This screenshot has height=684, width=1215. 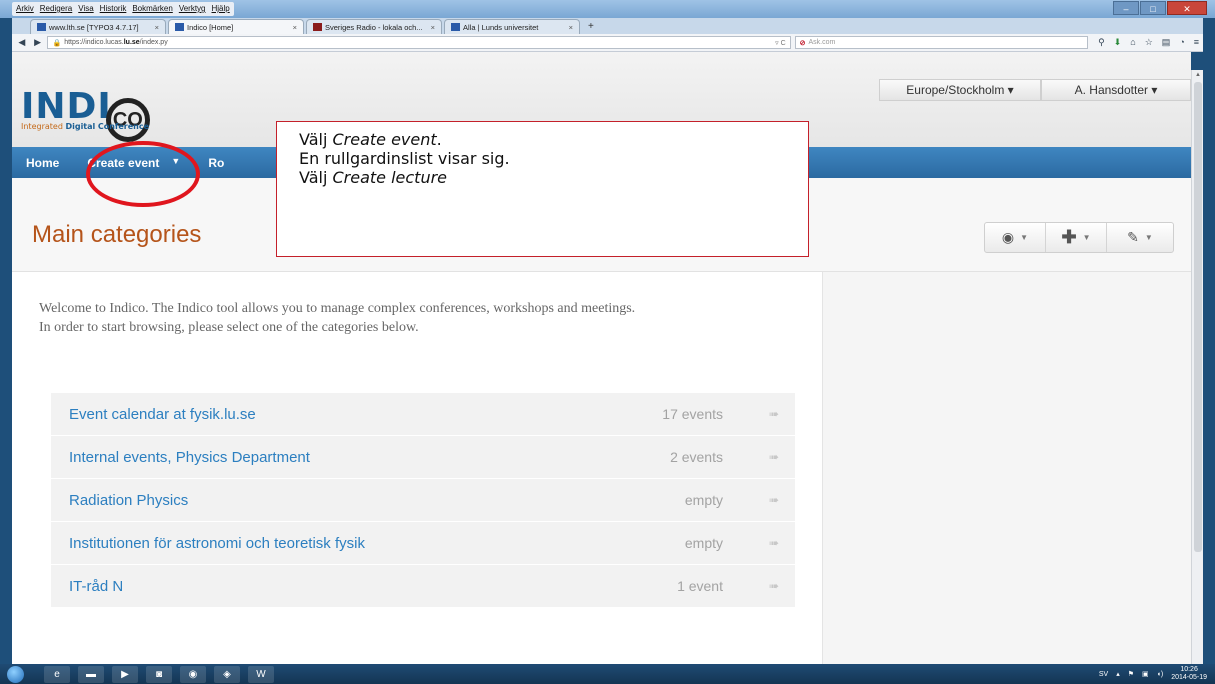 I want to click on app-icon: ◙, so click(x=159, y=674).